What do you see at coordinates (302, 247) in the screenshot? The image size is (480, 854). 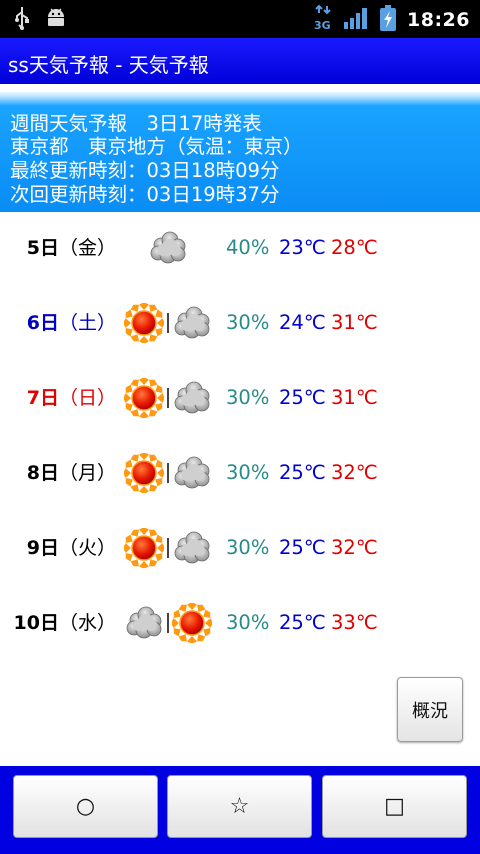 I see `min-temperature: 23℃` at bounding box center [302, 247].